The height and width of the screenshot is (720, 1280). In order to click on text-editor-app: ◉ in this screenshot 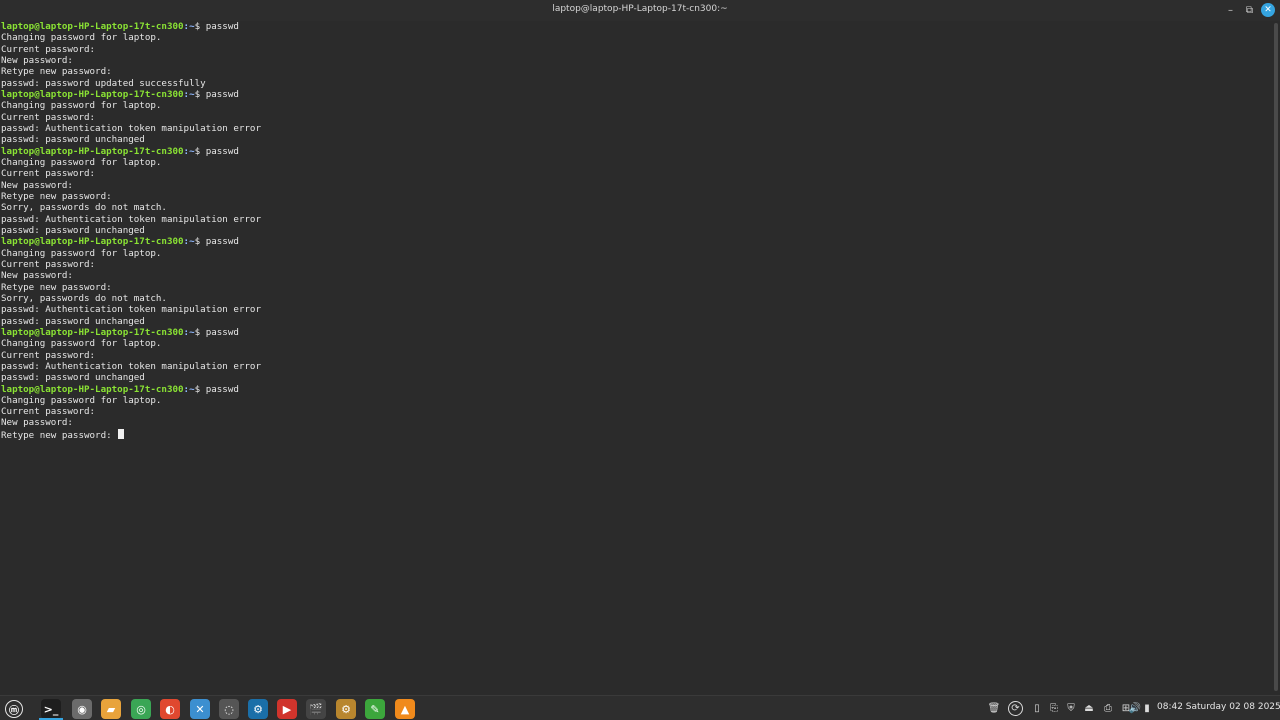, I will do `click(82, 709)`.